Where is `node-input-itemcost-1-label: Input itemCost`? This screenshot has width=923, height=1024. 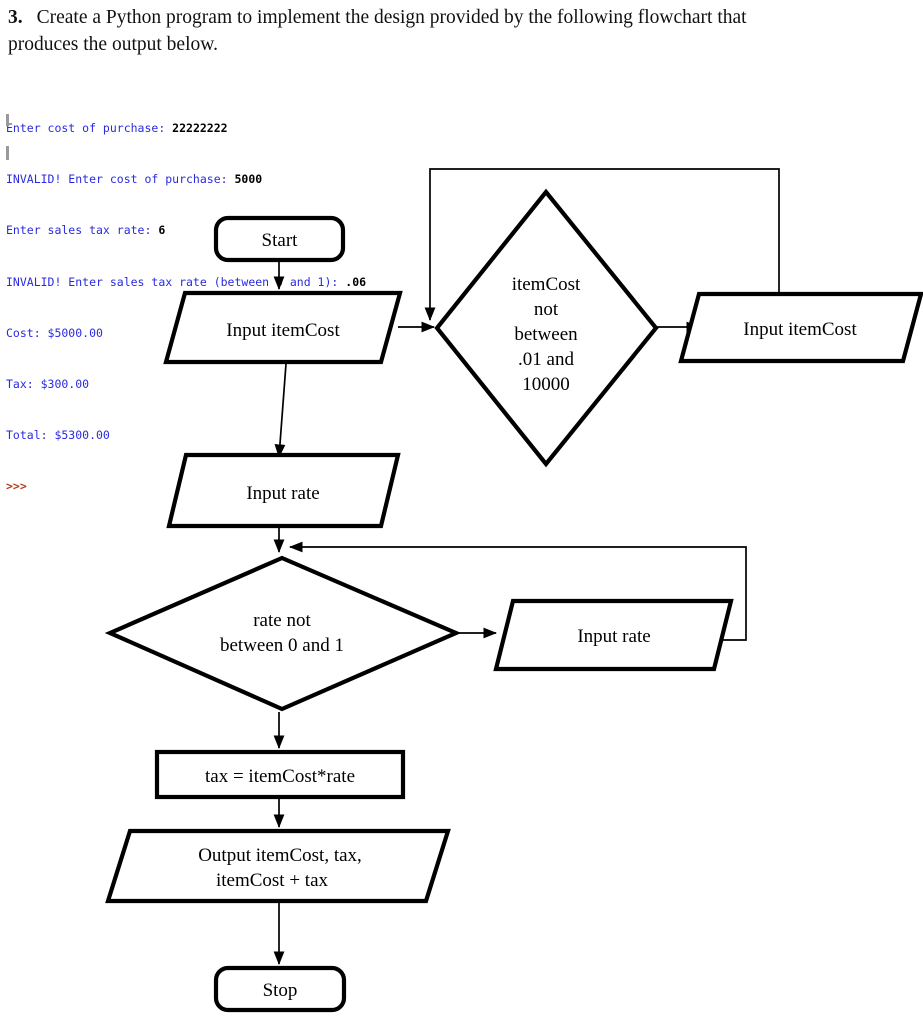 node-input-itemcost-1-label: Input itemCost is located at coordinates (283, 330).